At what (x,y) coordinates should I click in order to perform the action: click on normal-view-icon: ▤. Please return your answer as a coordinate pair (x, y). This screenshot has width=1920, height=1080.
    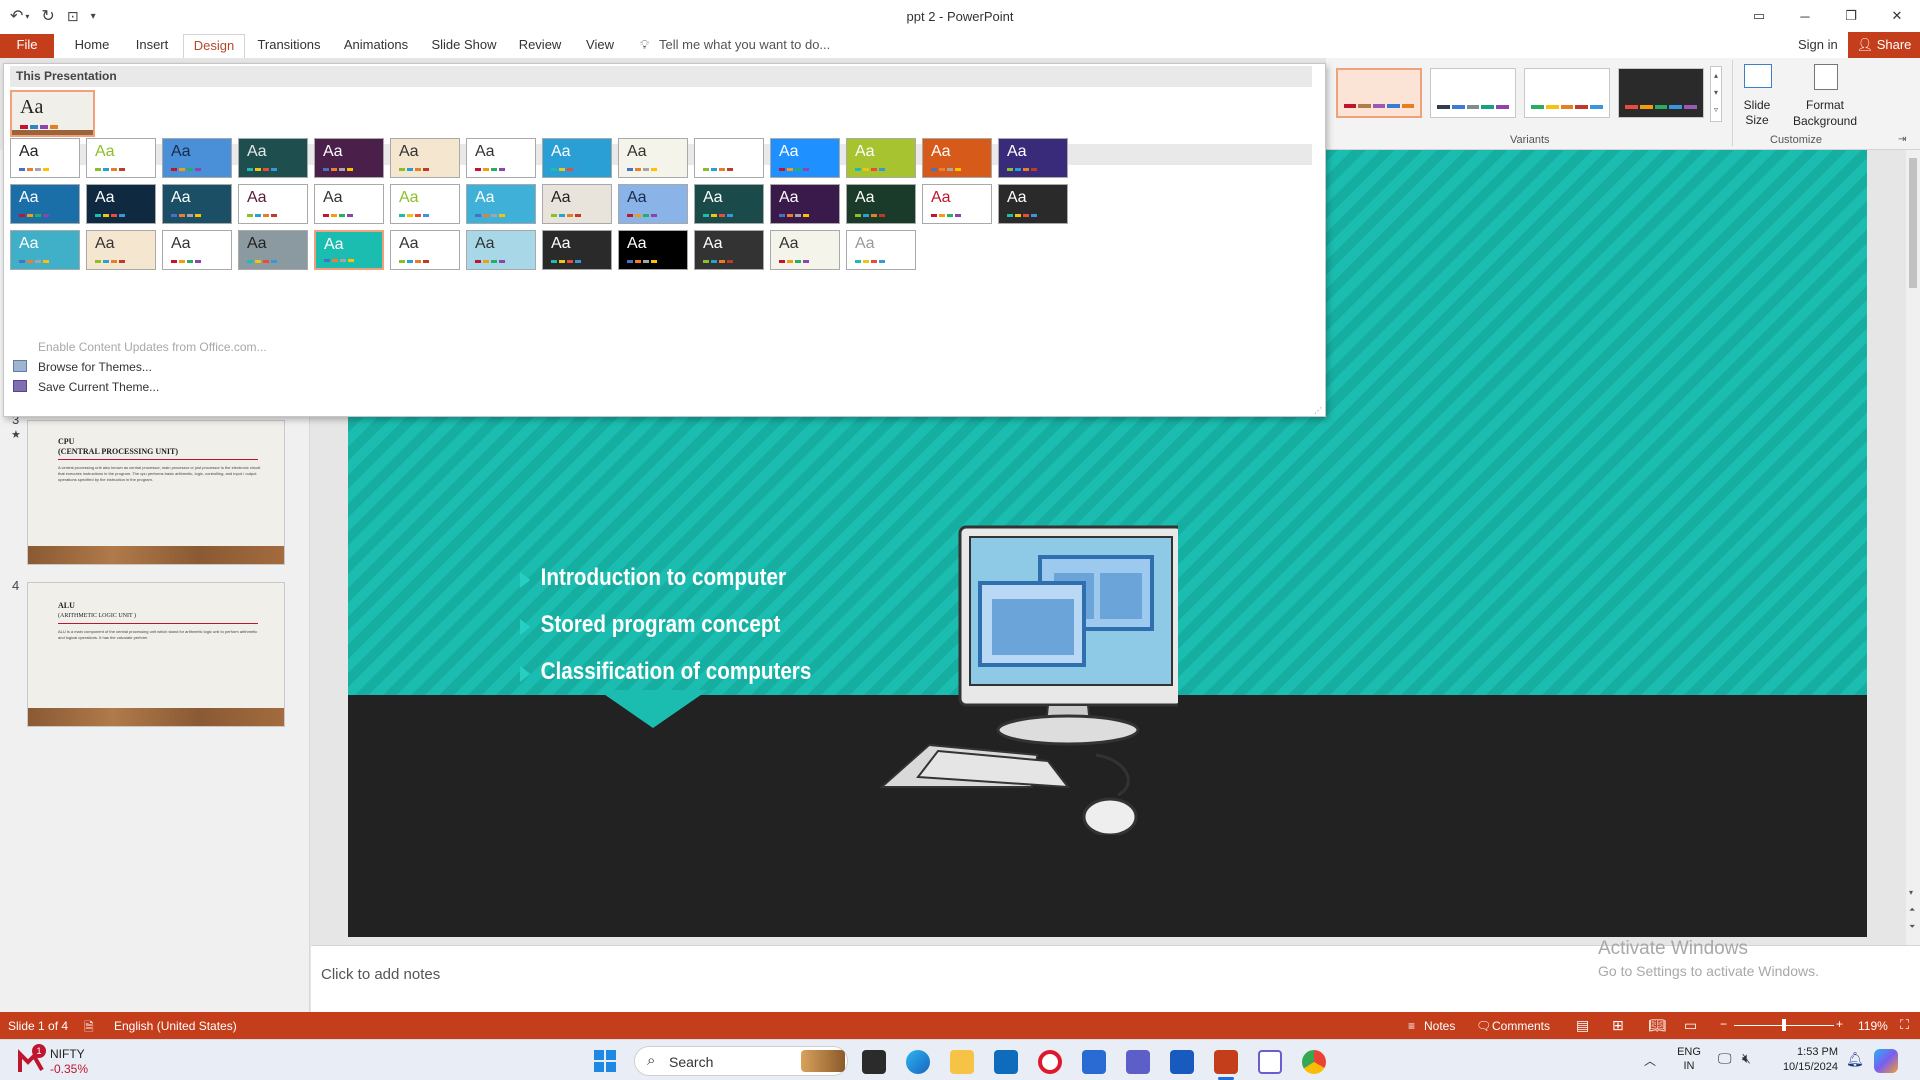
    Looking at the image, I should click on (1582, 1025).